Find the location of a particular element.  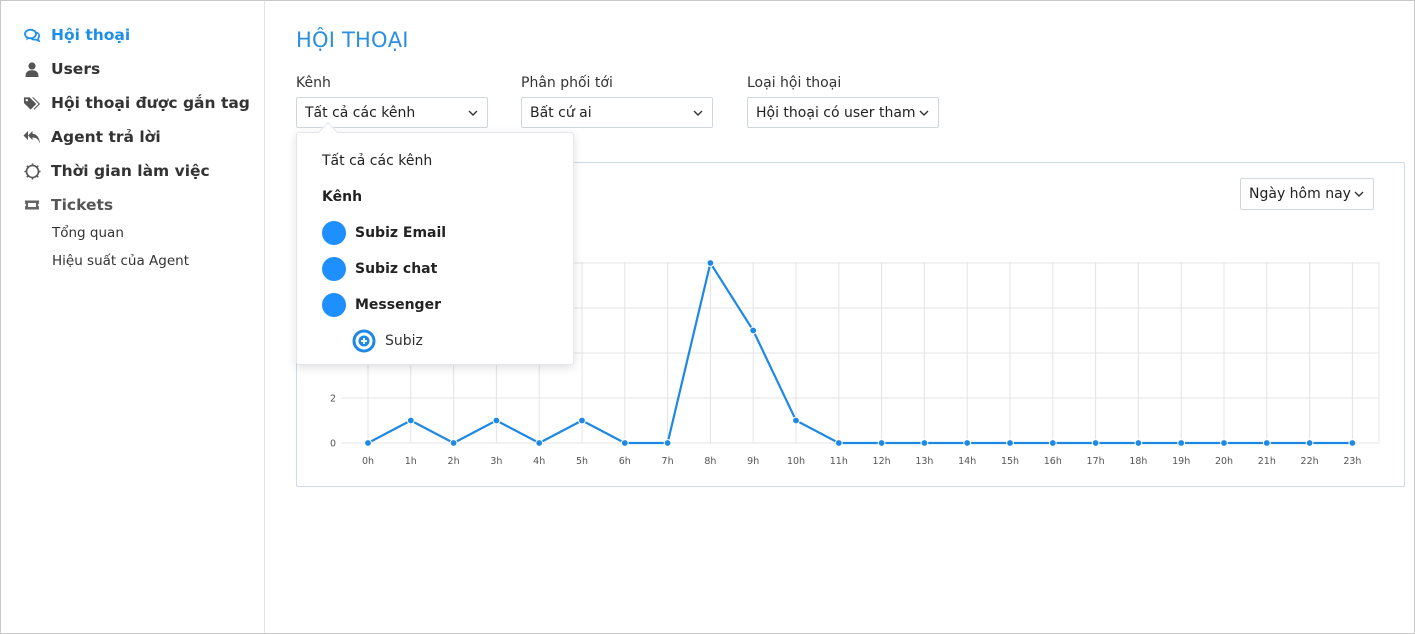

x-tick-label: 1h is located at coordinates (411, 461).